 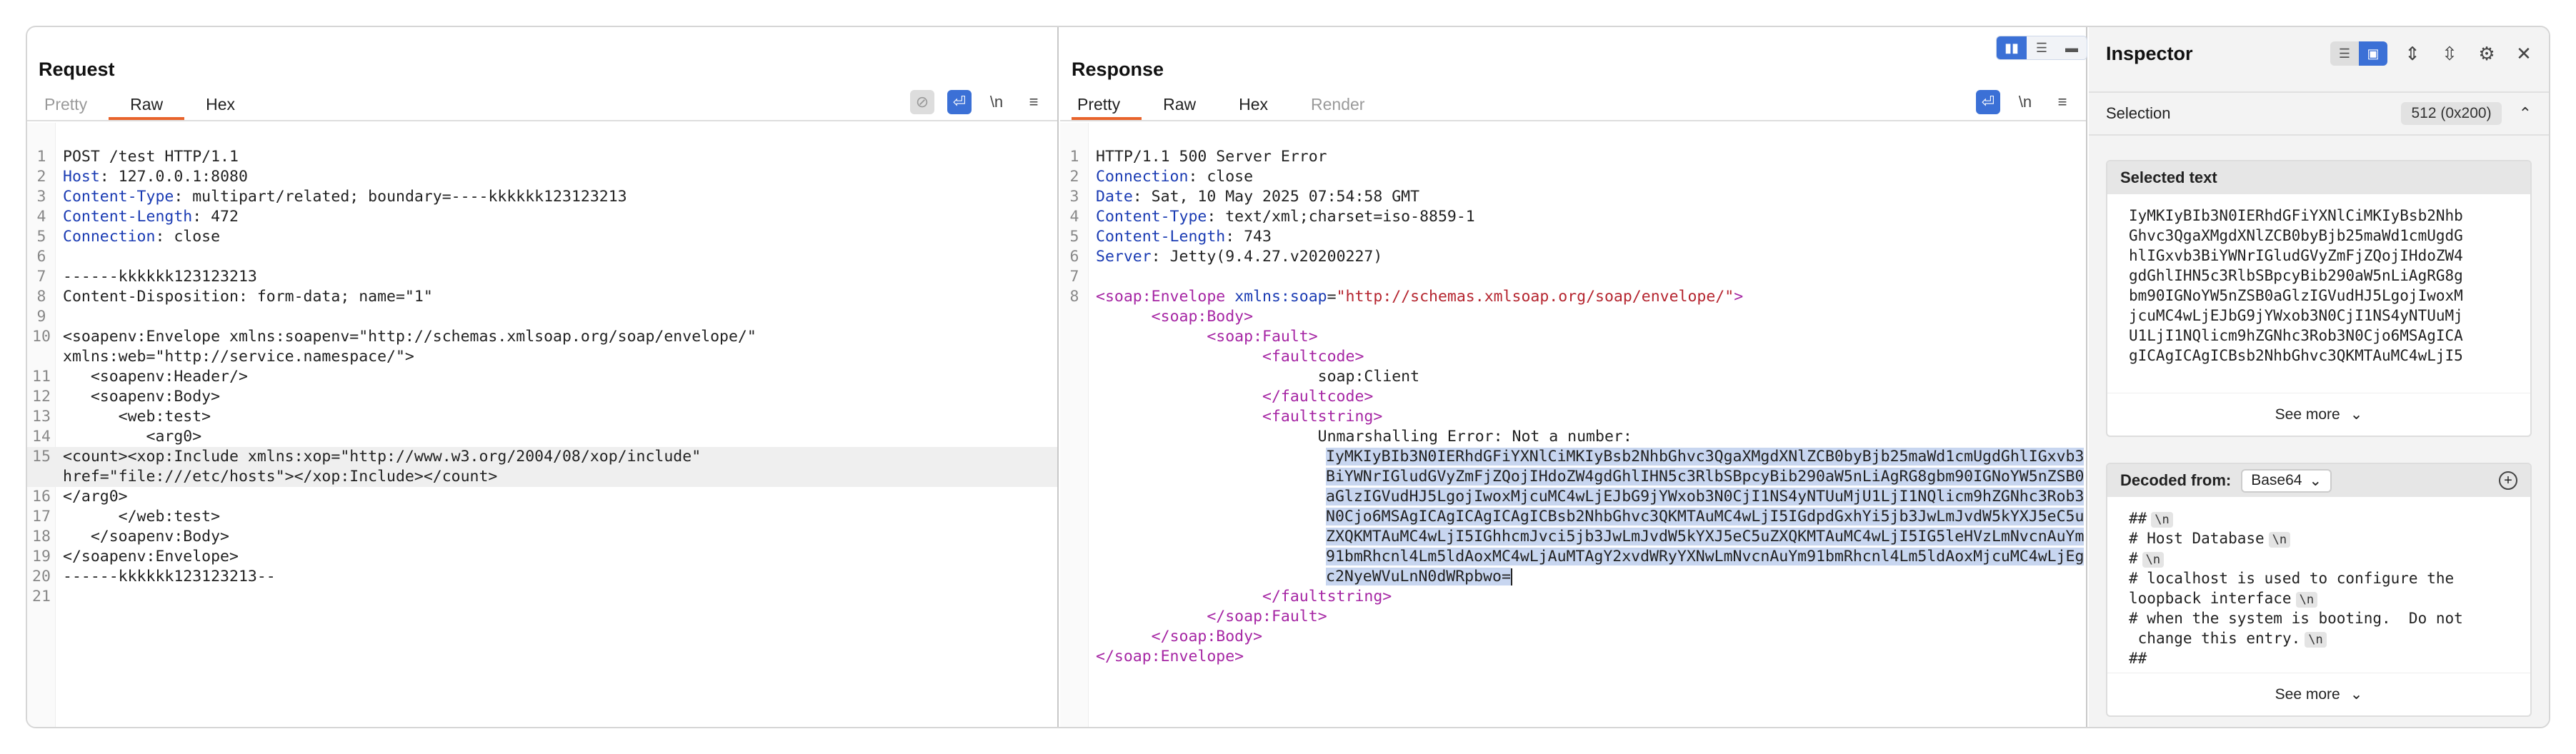 What do you see at coordinates (1271, 257) in the screenshot?
I see `header-value: Jetty(9.4.27.v20200227)` at bounding box center [1271, 257].